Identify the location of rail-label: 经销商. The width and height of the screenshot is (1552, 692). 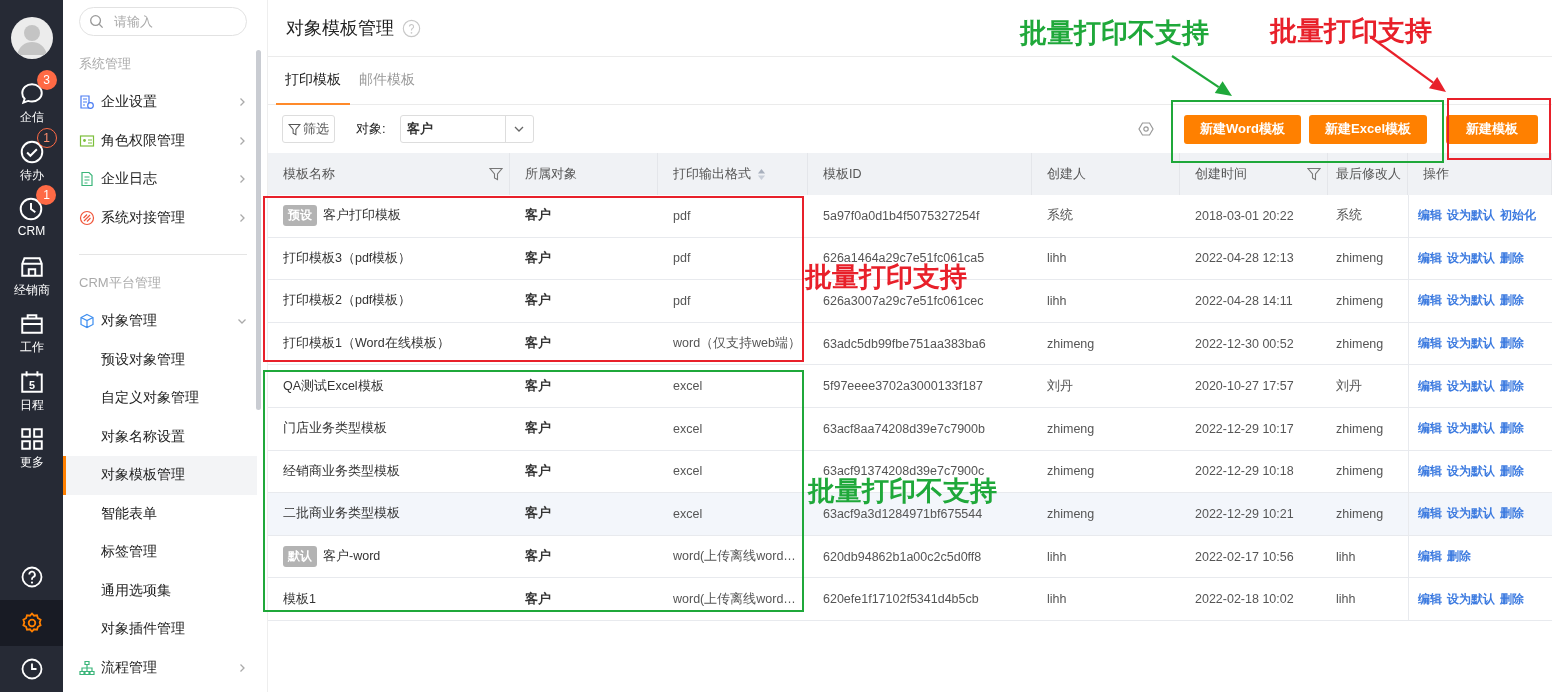
(31, 290).